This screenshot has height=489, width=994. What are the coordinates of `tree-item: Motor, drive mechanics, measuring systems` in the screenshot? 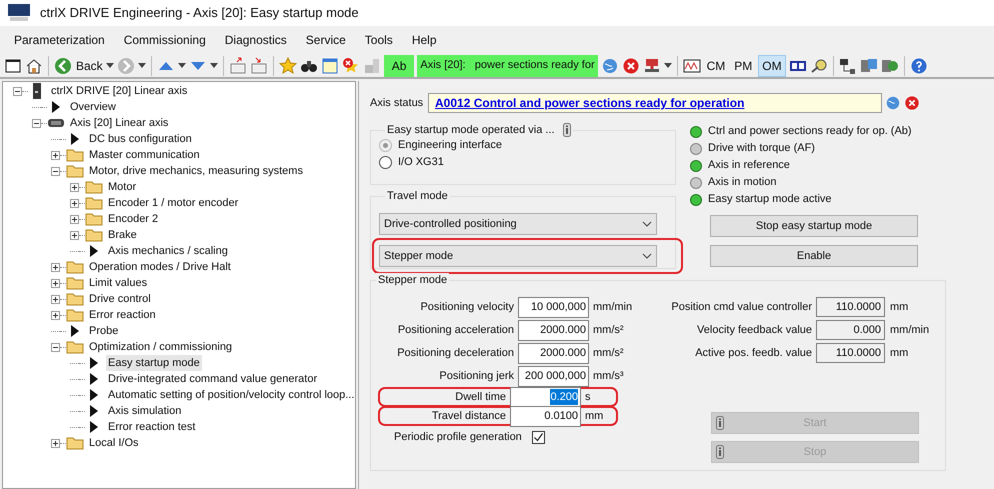 It's located at (196, 171).